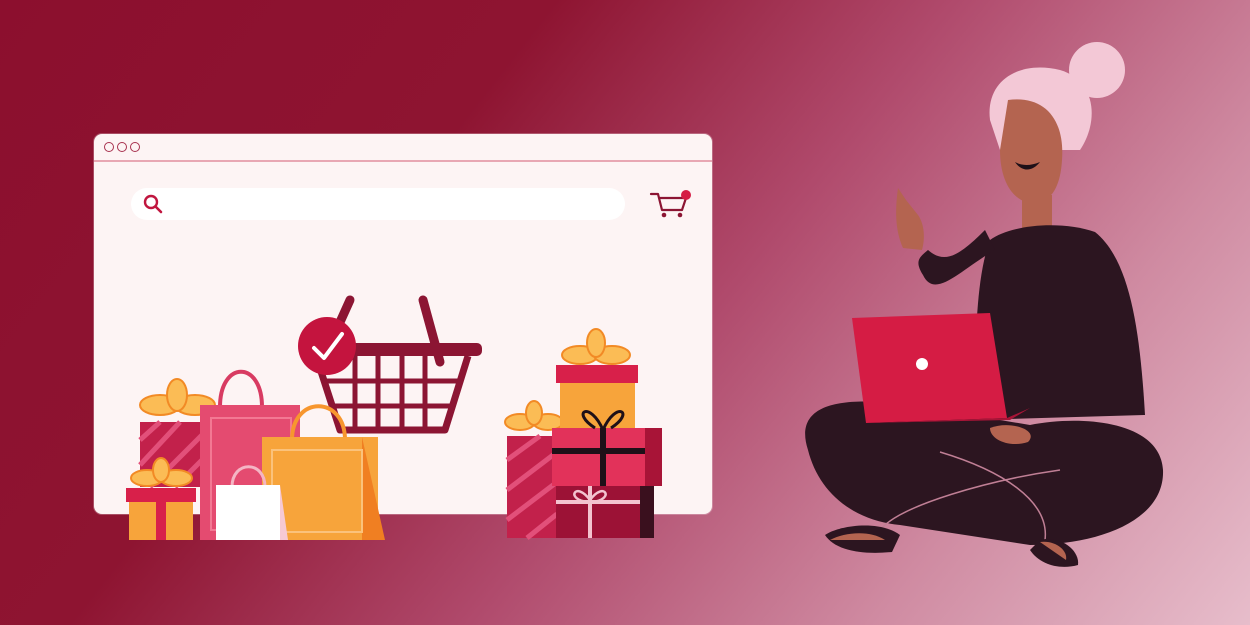  Describe the element at coordinates (327, 346) in the screenshot. I see `check-badge-icon` at that location.